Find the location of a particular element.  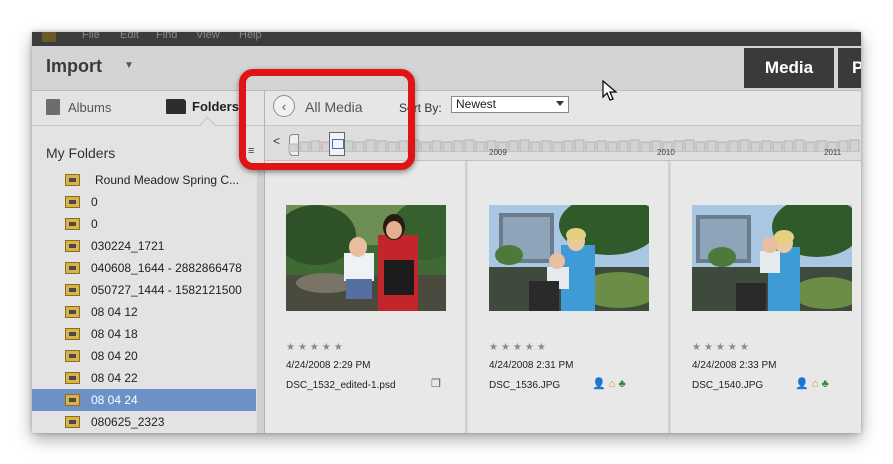

album-icon is located at coordinates (53, 107).